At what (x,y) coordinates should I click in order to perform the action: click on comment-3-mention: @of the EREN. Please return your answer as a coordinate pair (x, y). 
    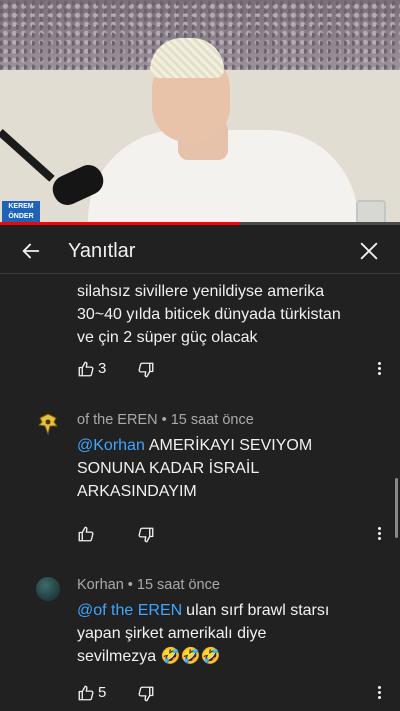
    Looking at the image, I should click on (129, 610).